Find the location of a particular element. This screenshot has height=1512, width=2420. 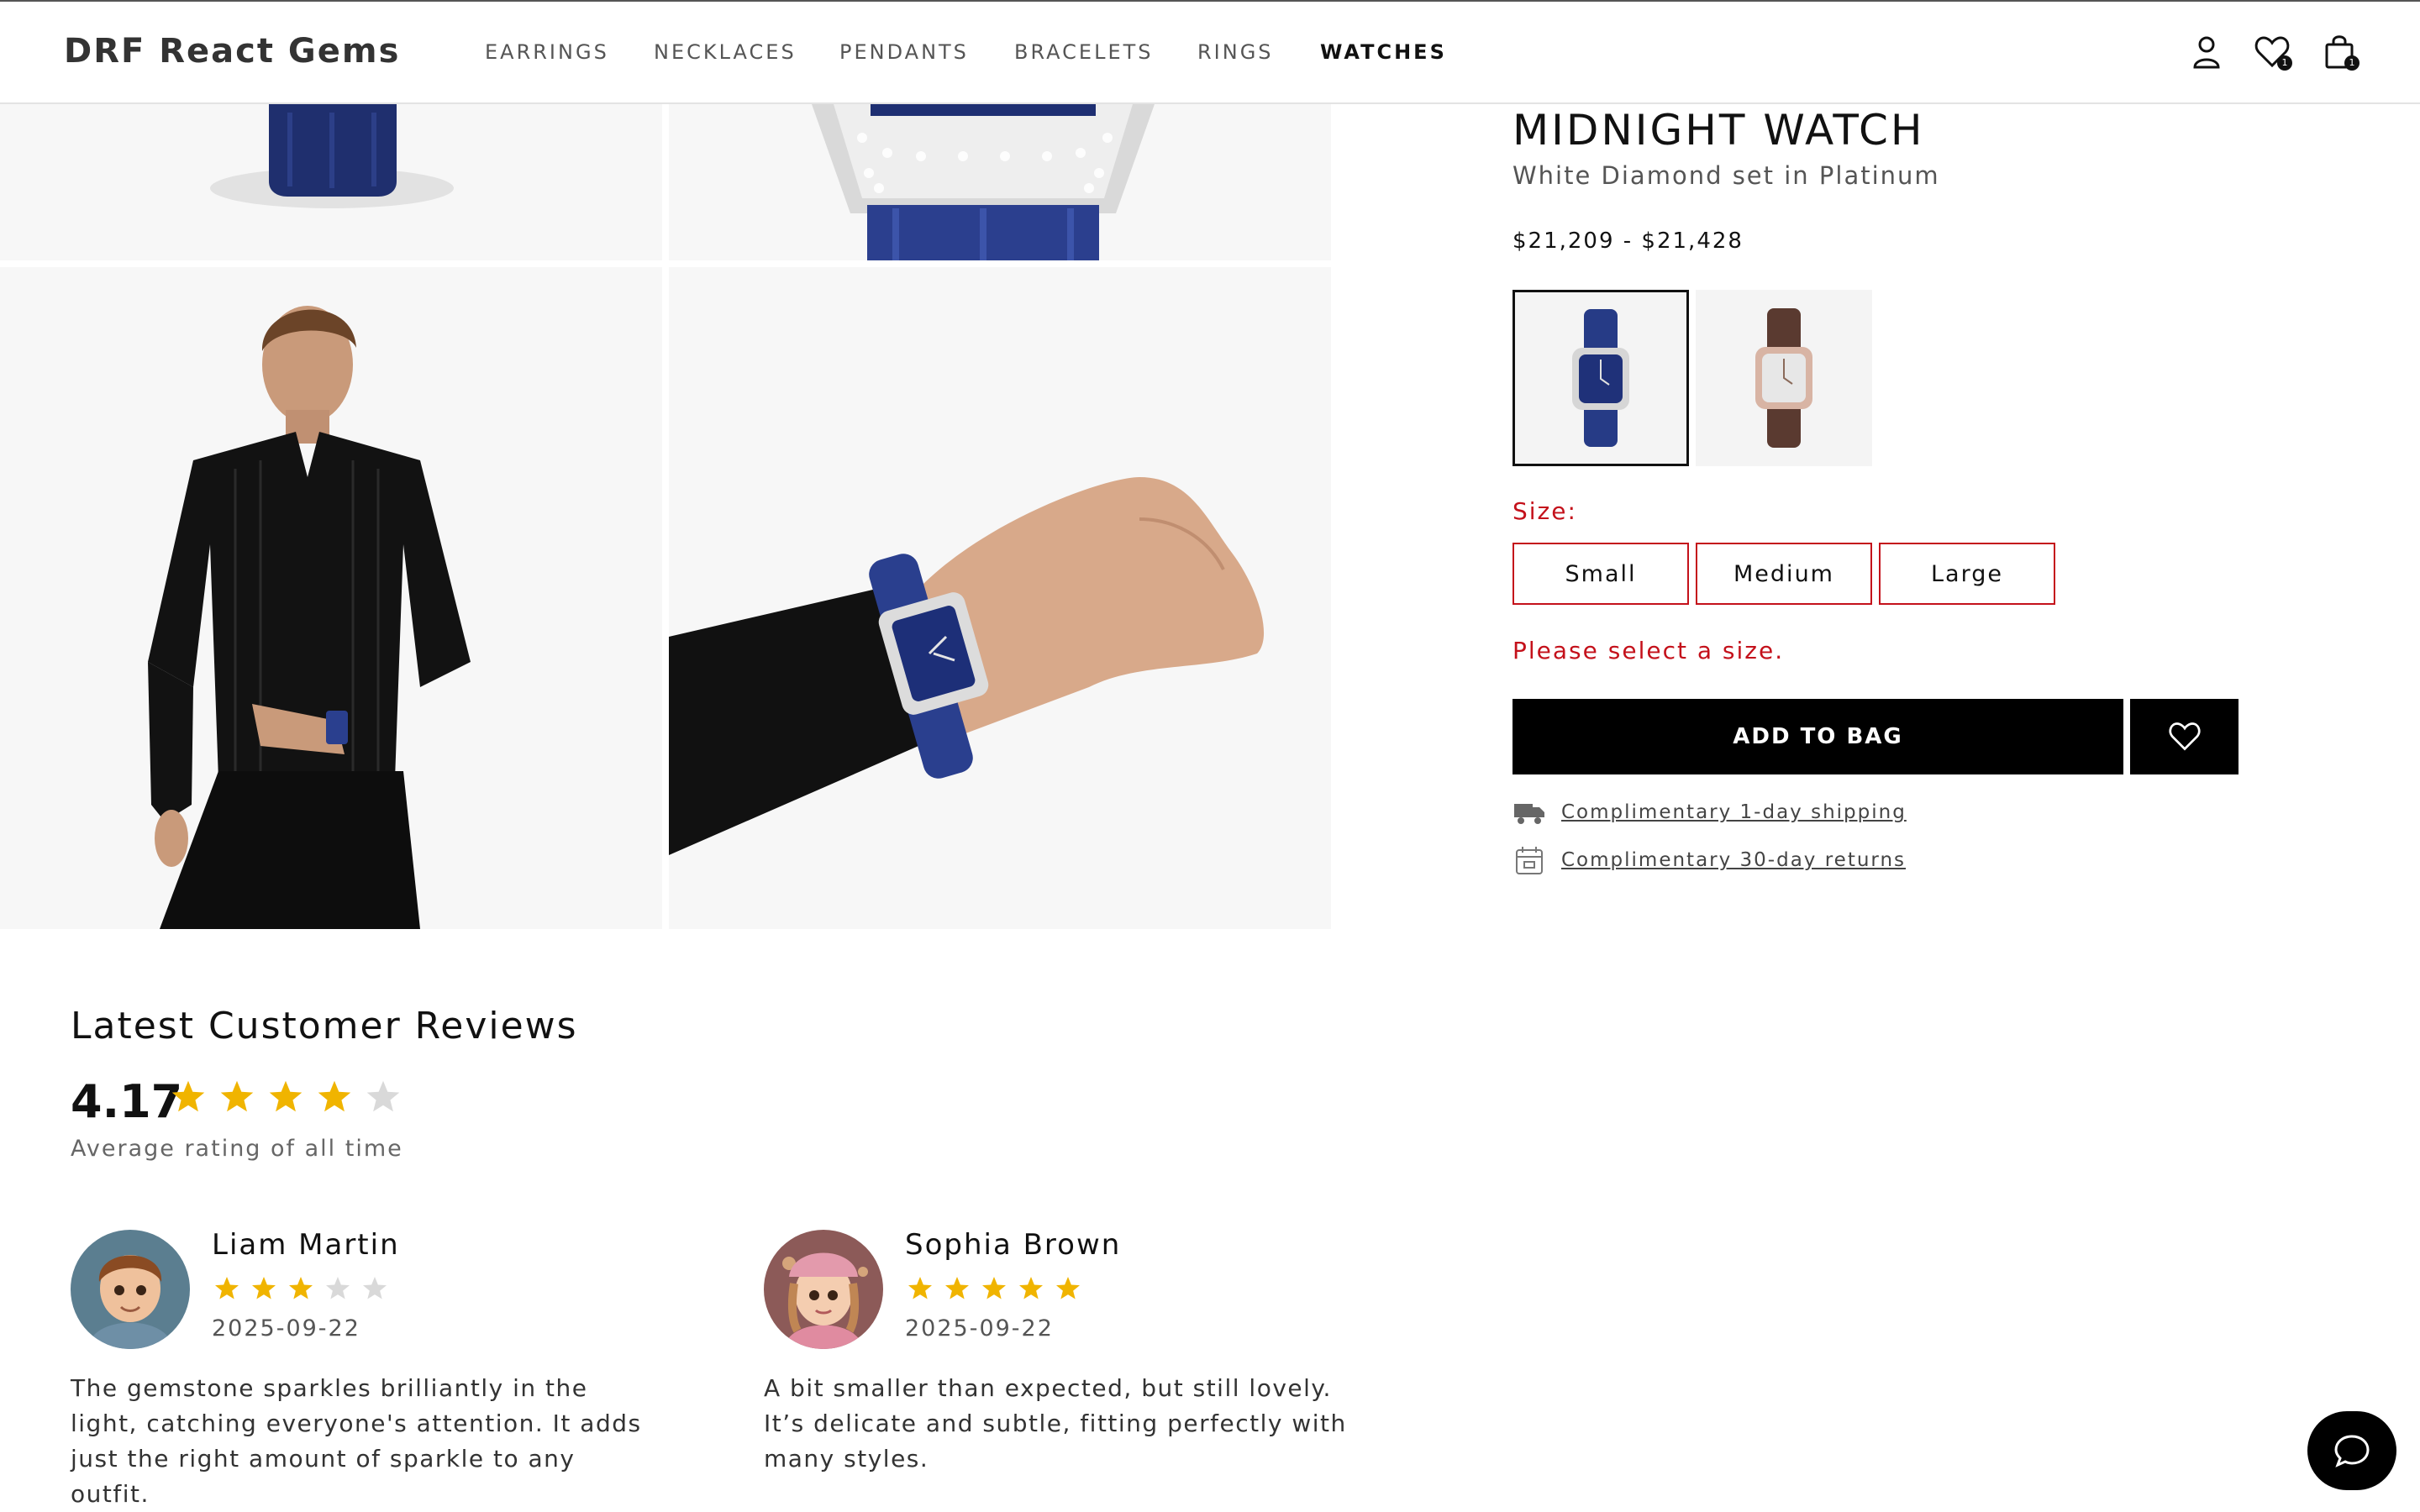

product-subtitle: White Diamond set in Platinum is located at coordinates (1726, 175).